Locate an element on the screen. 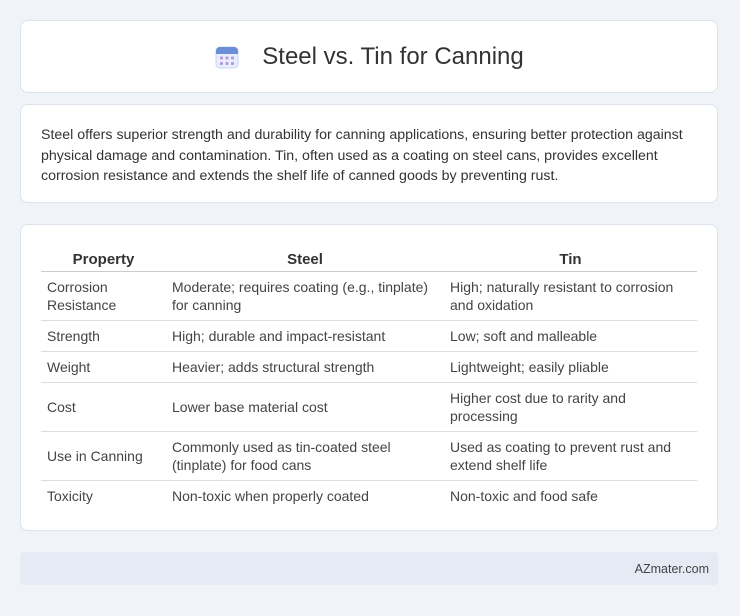  header-tin: Tin is located at coordinates (570, 258).